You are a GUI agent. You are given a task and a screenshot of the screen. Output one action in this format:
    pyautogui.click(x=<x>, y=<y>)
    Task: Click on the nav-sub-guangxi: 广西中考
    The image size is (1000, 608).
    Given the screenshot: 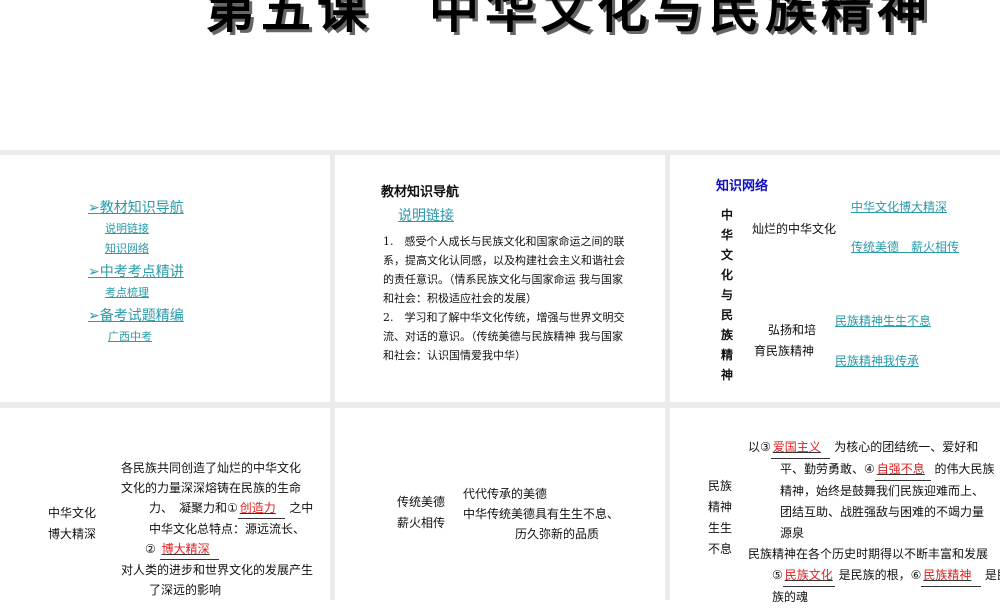 What is the action you would take?
    pyautogui.click(x=130, y=336)
    